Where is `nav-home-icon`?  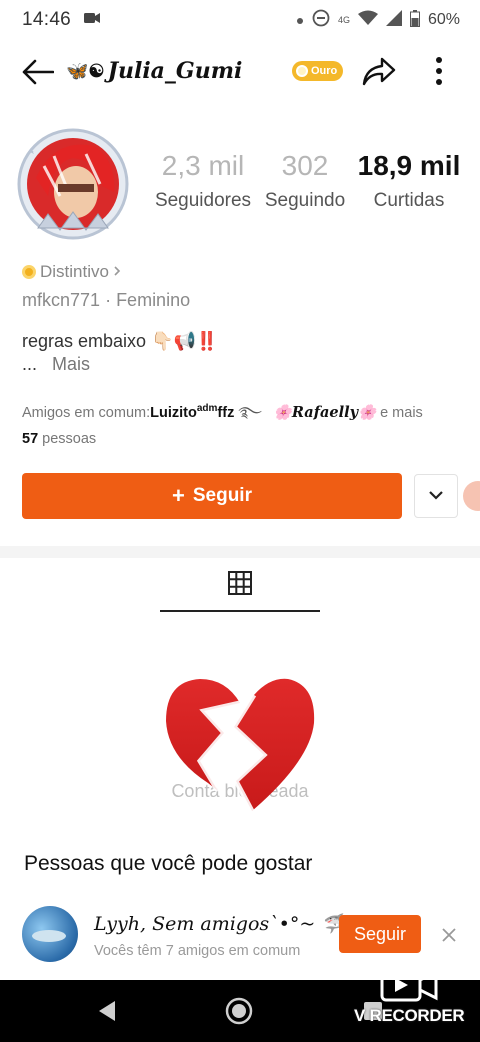
nav-home-icon is located at coordinates (239, 1011).